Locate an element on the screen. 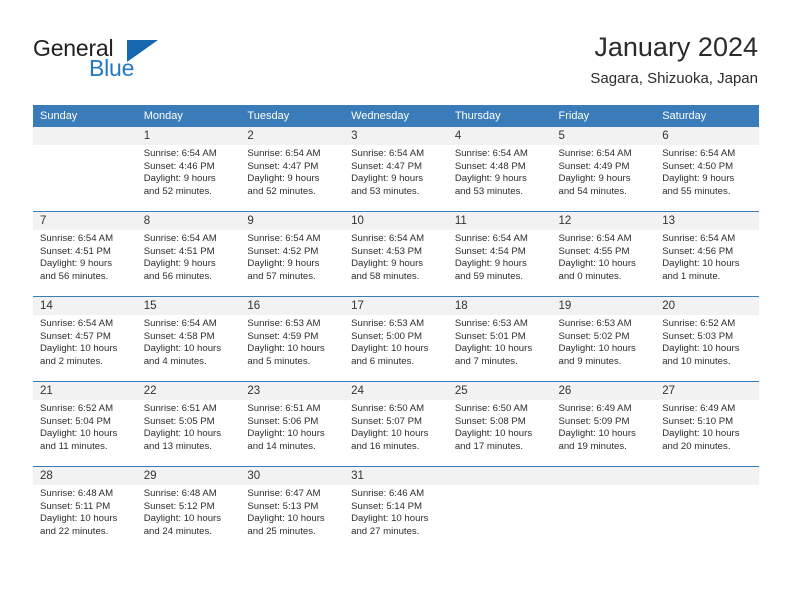 The height and width of the screenshot is (612, 792). day-number: 11 is located at coordinates (499, 221).